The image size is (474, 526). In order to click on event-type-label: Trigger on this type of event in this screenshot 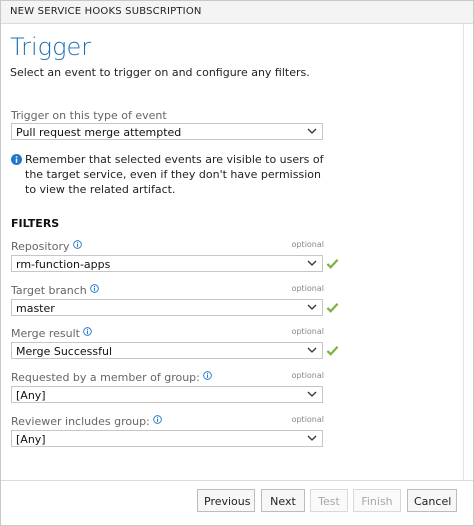, I will do `click(89, 115)`.